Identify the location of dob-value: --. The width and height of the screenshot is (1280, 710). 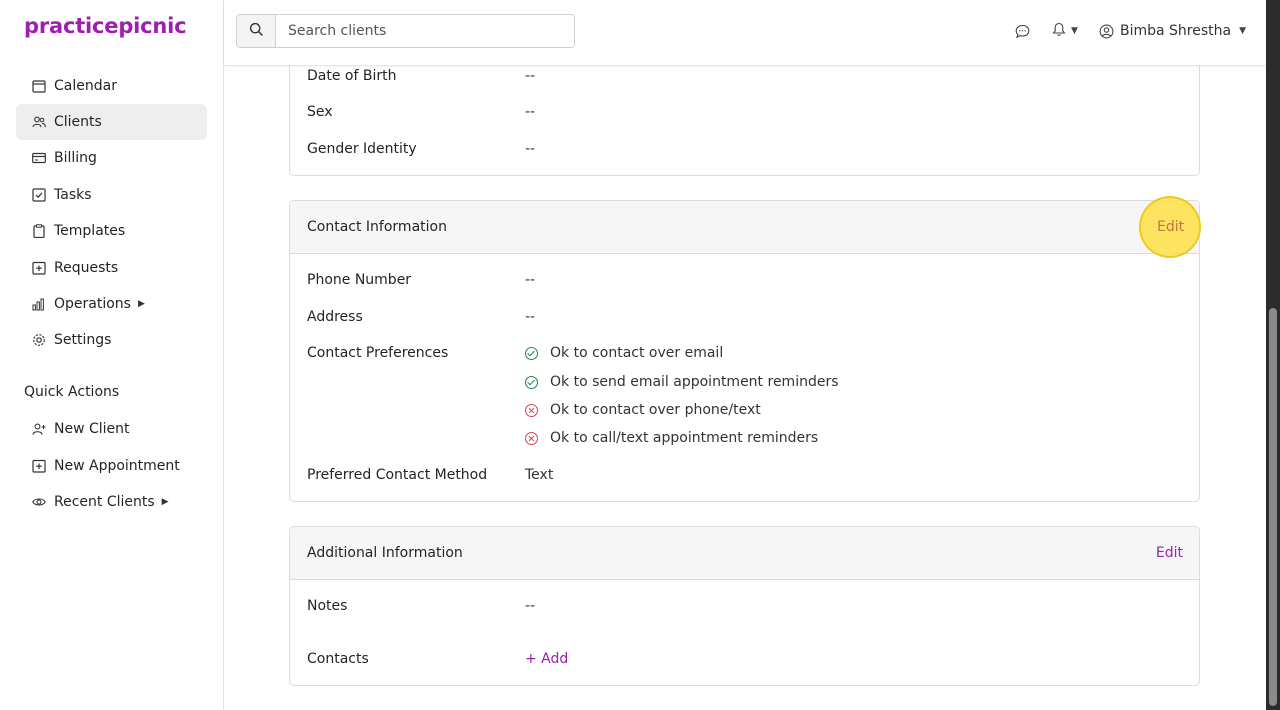
(530, 76).